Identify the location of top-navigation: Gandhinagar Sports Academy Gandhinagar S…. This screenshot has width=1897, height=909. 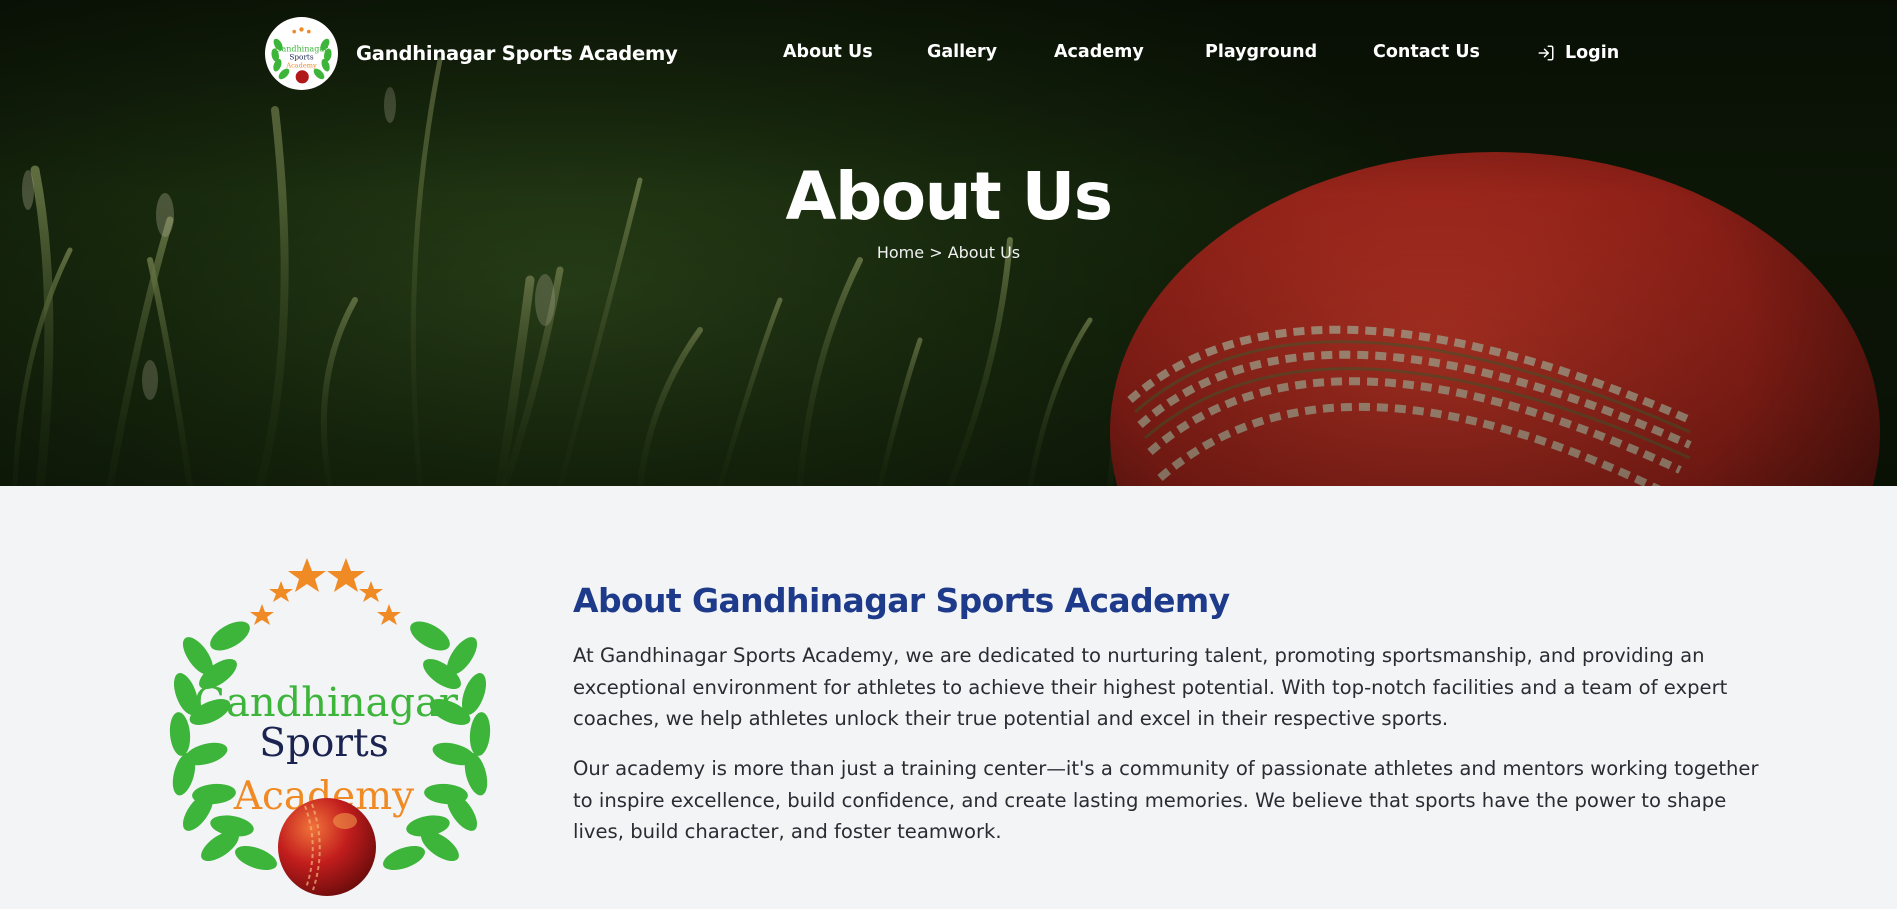
(948, 54).